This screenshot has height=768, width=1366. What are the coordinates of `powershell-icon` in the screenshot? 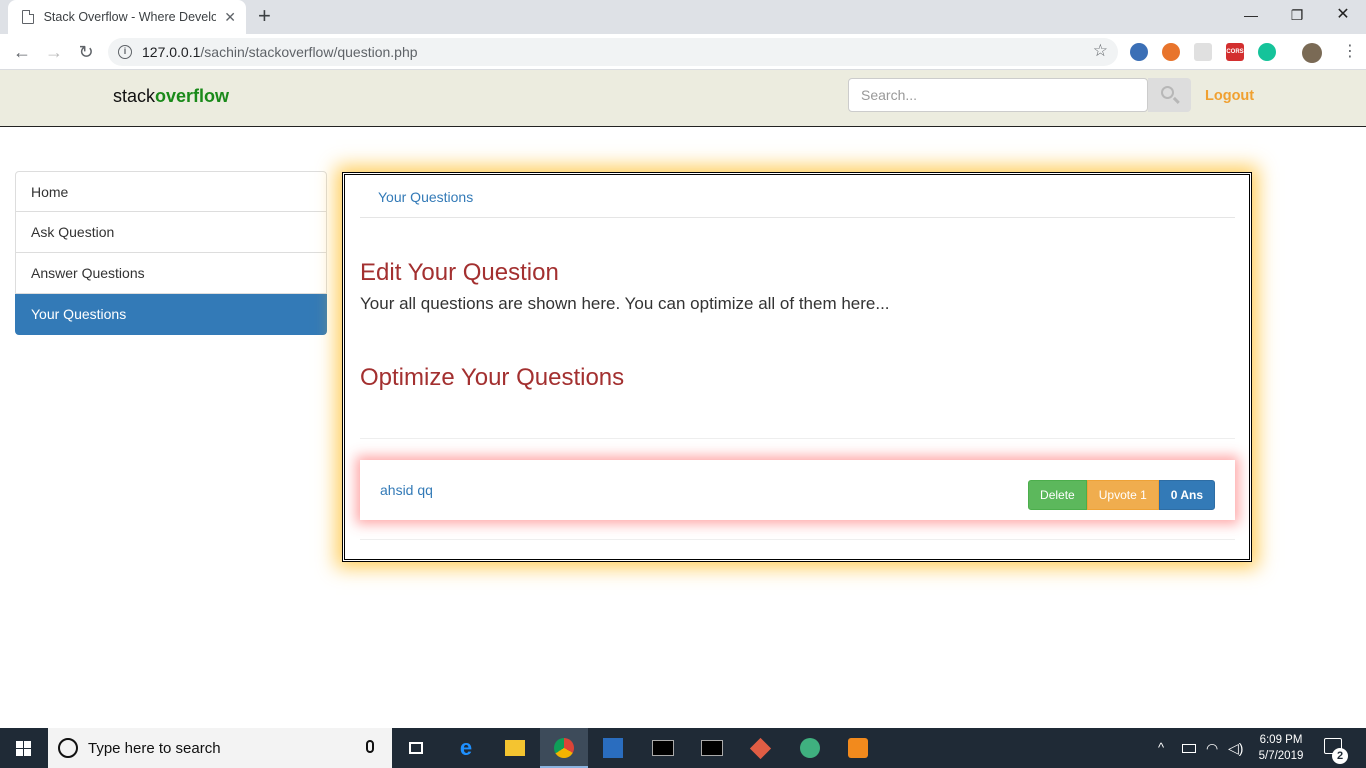 It's located at (613, 748).